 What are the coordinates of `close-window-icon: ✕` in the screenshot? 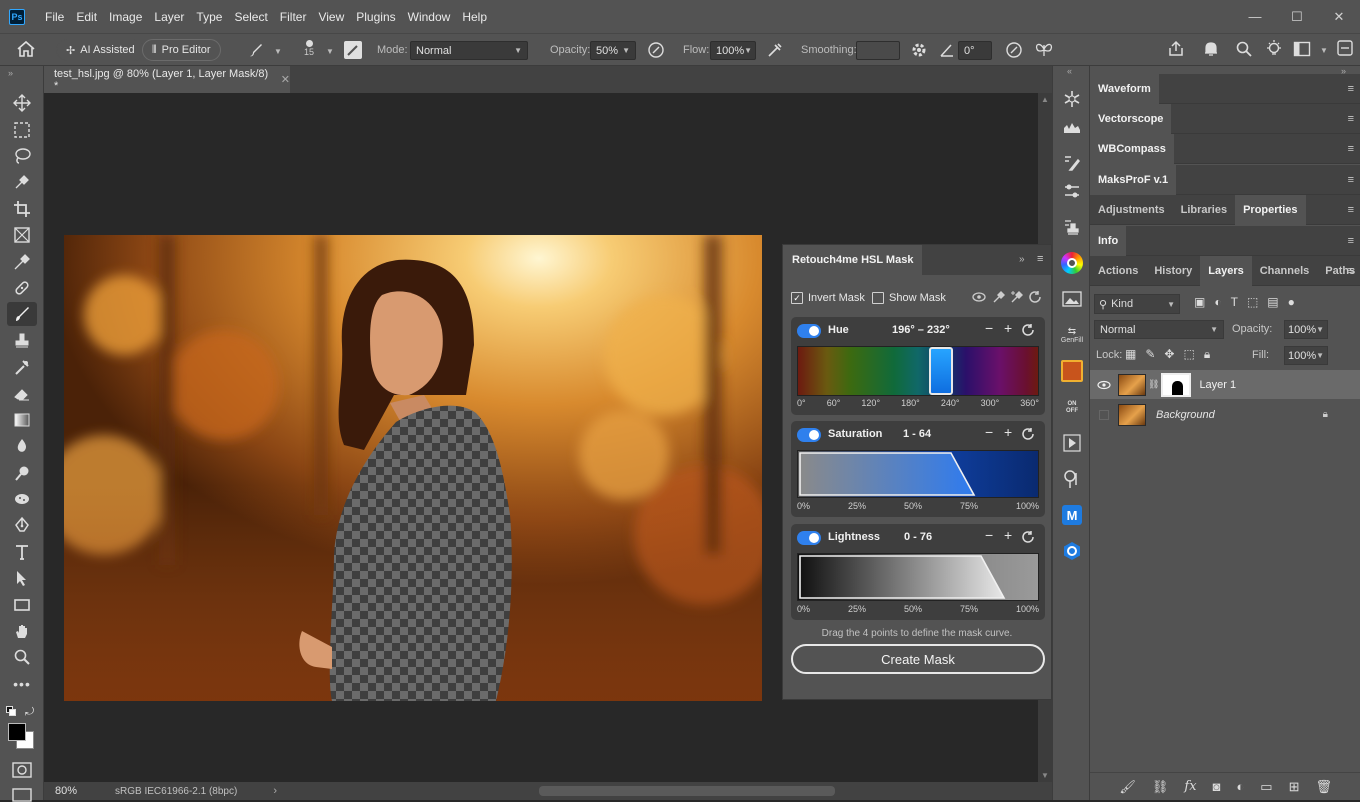 It's located at (1339, 16).